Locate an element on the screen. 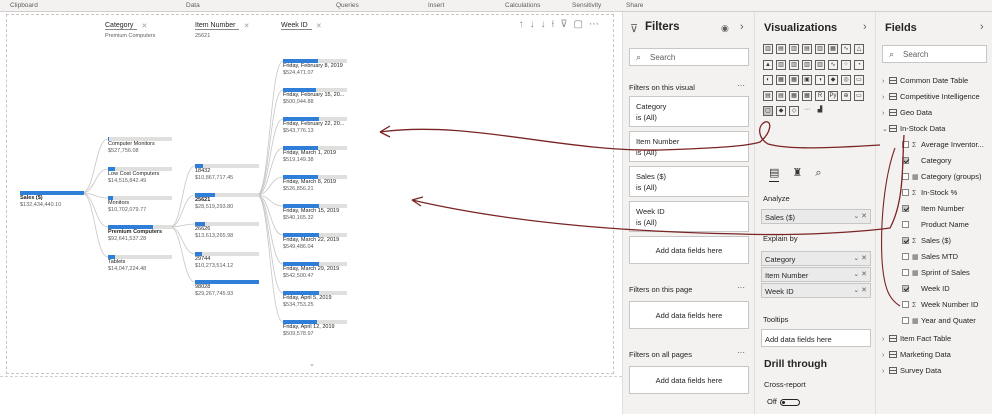 The width and height of the screenshot is (992, 414). explain-by-field-item-number: Item Number ⌄ ✕ is located at coordinates (816, 274).